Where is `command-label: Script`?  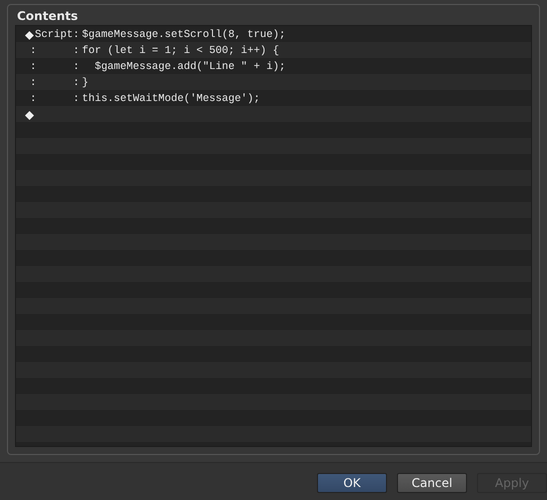 command-label: Script is located at coordinates (53, 35).